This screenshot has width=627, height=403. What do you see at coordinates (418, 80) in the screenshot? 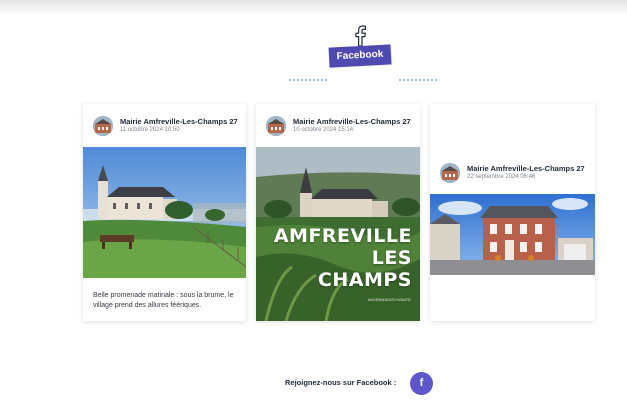
I see `dotted-divider-right` at bounding box center [418, 80].